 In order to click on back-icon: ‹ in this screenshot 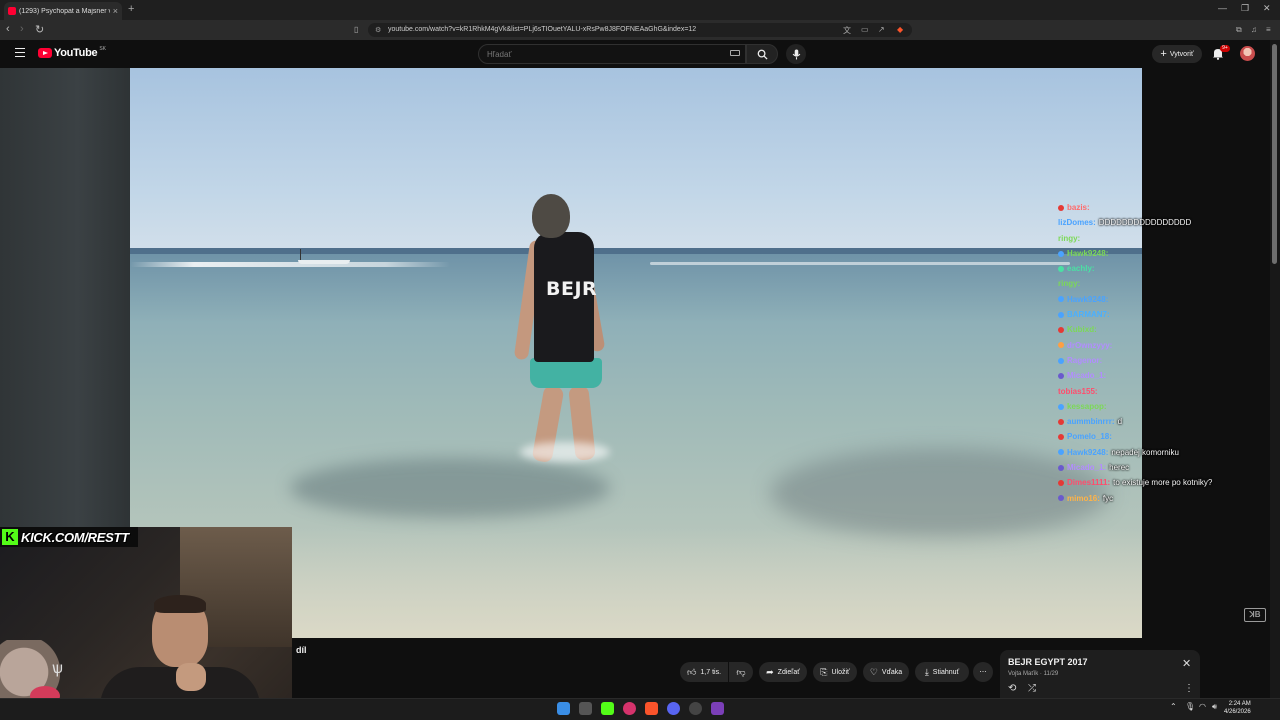, I will do `click(8, 29)`.